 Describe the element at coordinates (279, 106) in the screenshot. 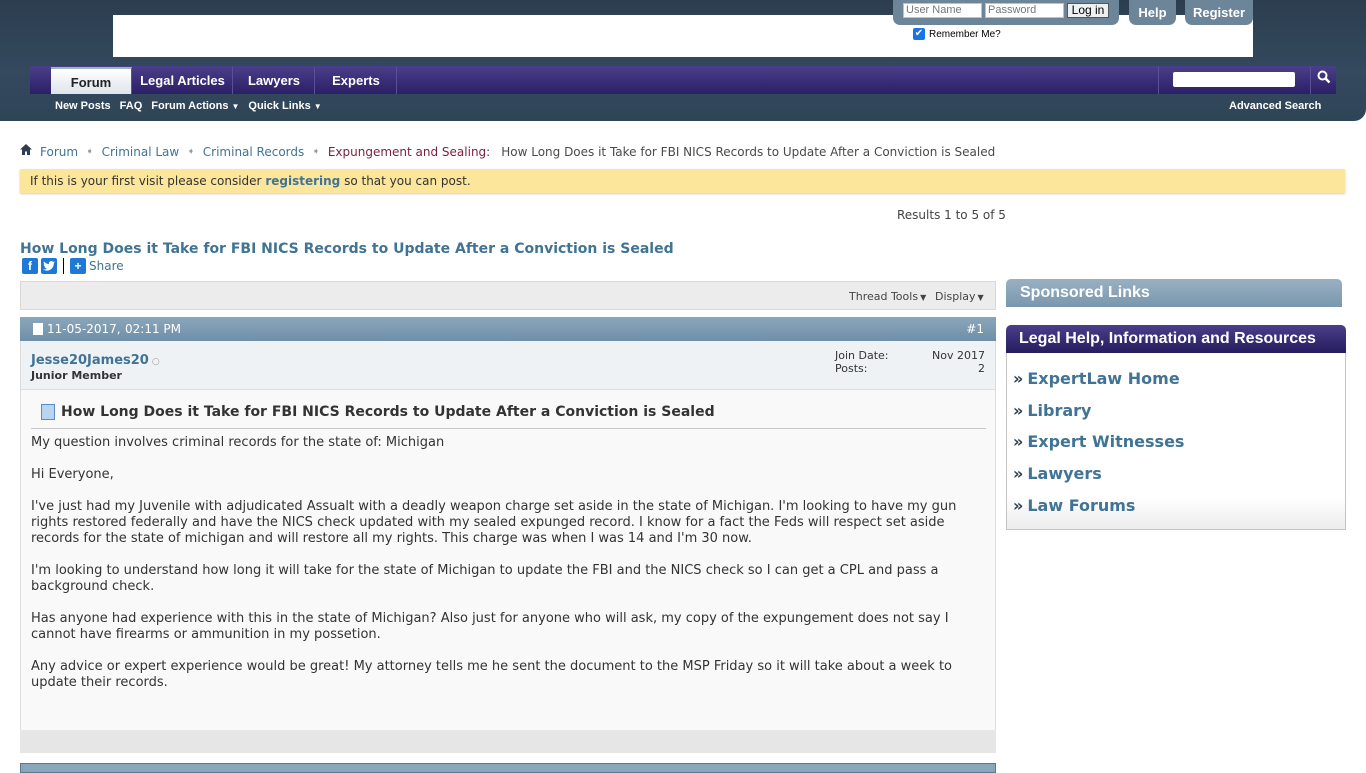

I see `subnav-quick-links-label: Quick Links` at that location.